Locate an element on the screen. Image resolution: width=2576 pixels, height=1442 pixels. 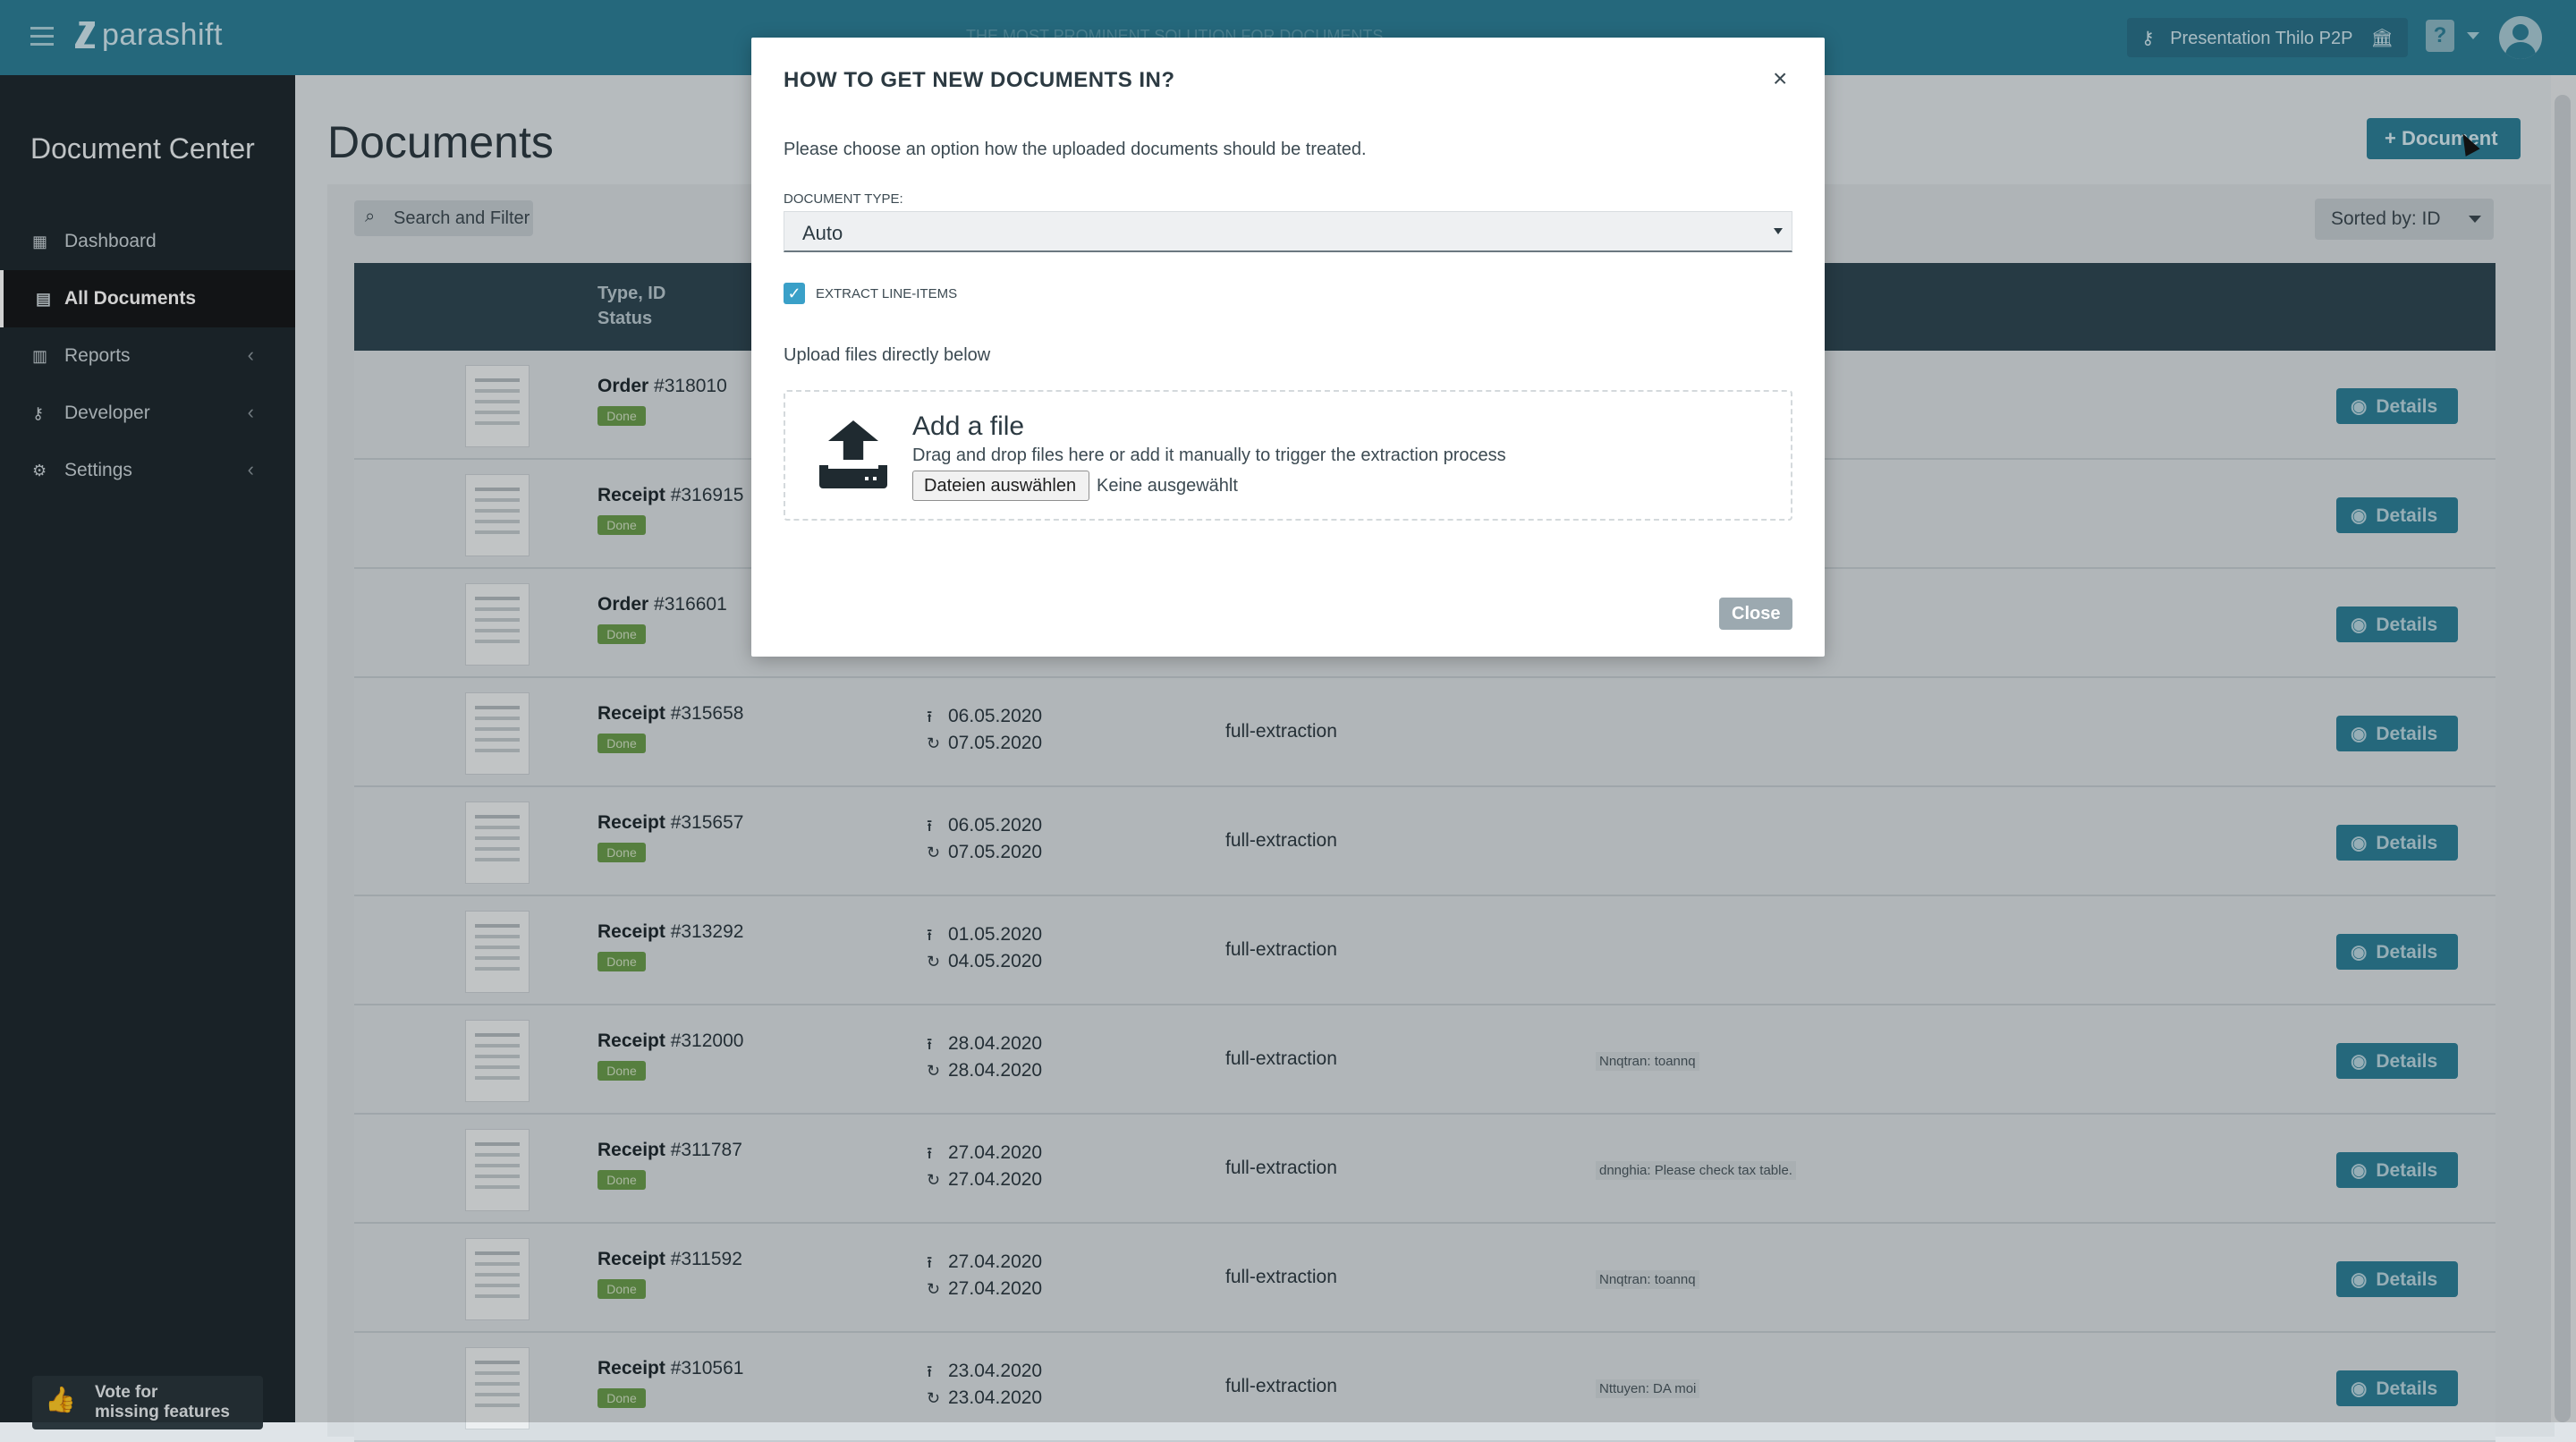
dropzone-title: Add a file is located at coordinates (968, 426).